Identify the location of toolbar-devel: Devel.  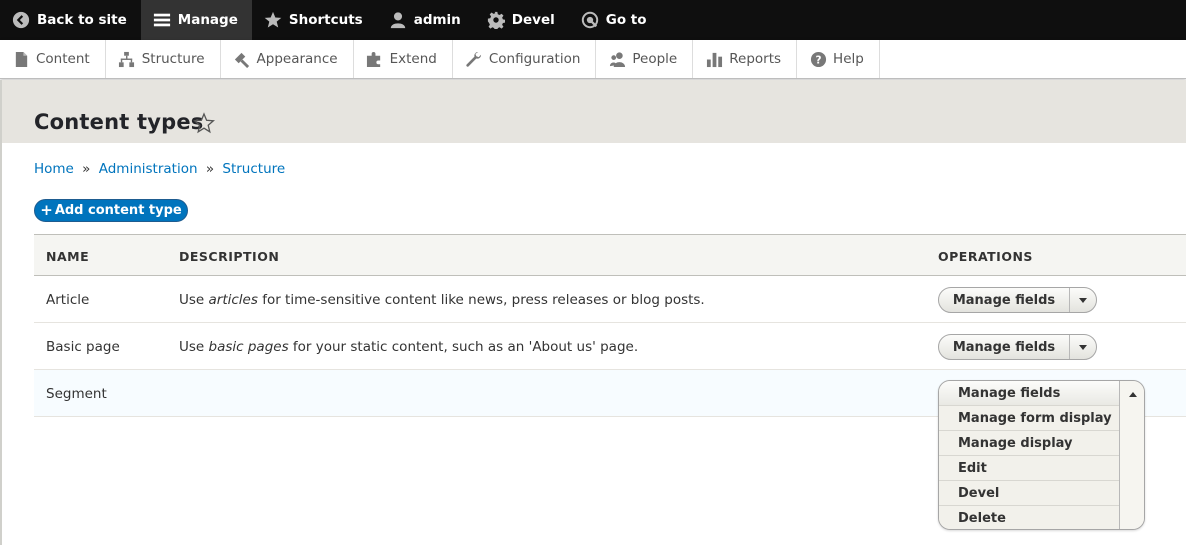
(522, 20).